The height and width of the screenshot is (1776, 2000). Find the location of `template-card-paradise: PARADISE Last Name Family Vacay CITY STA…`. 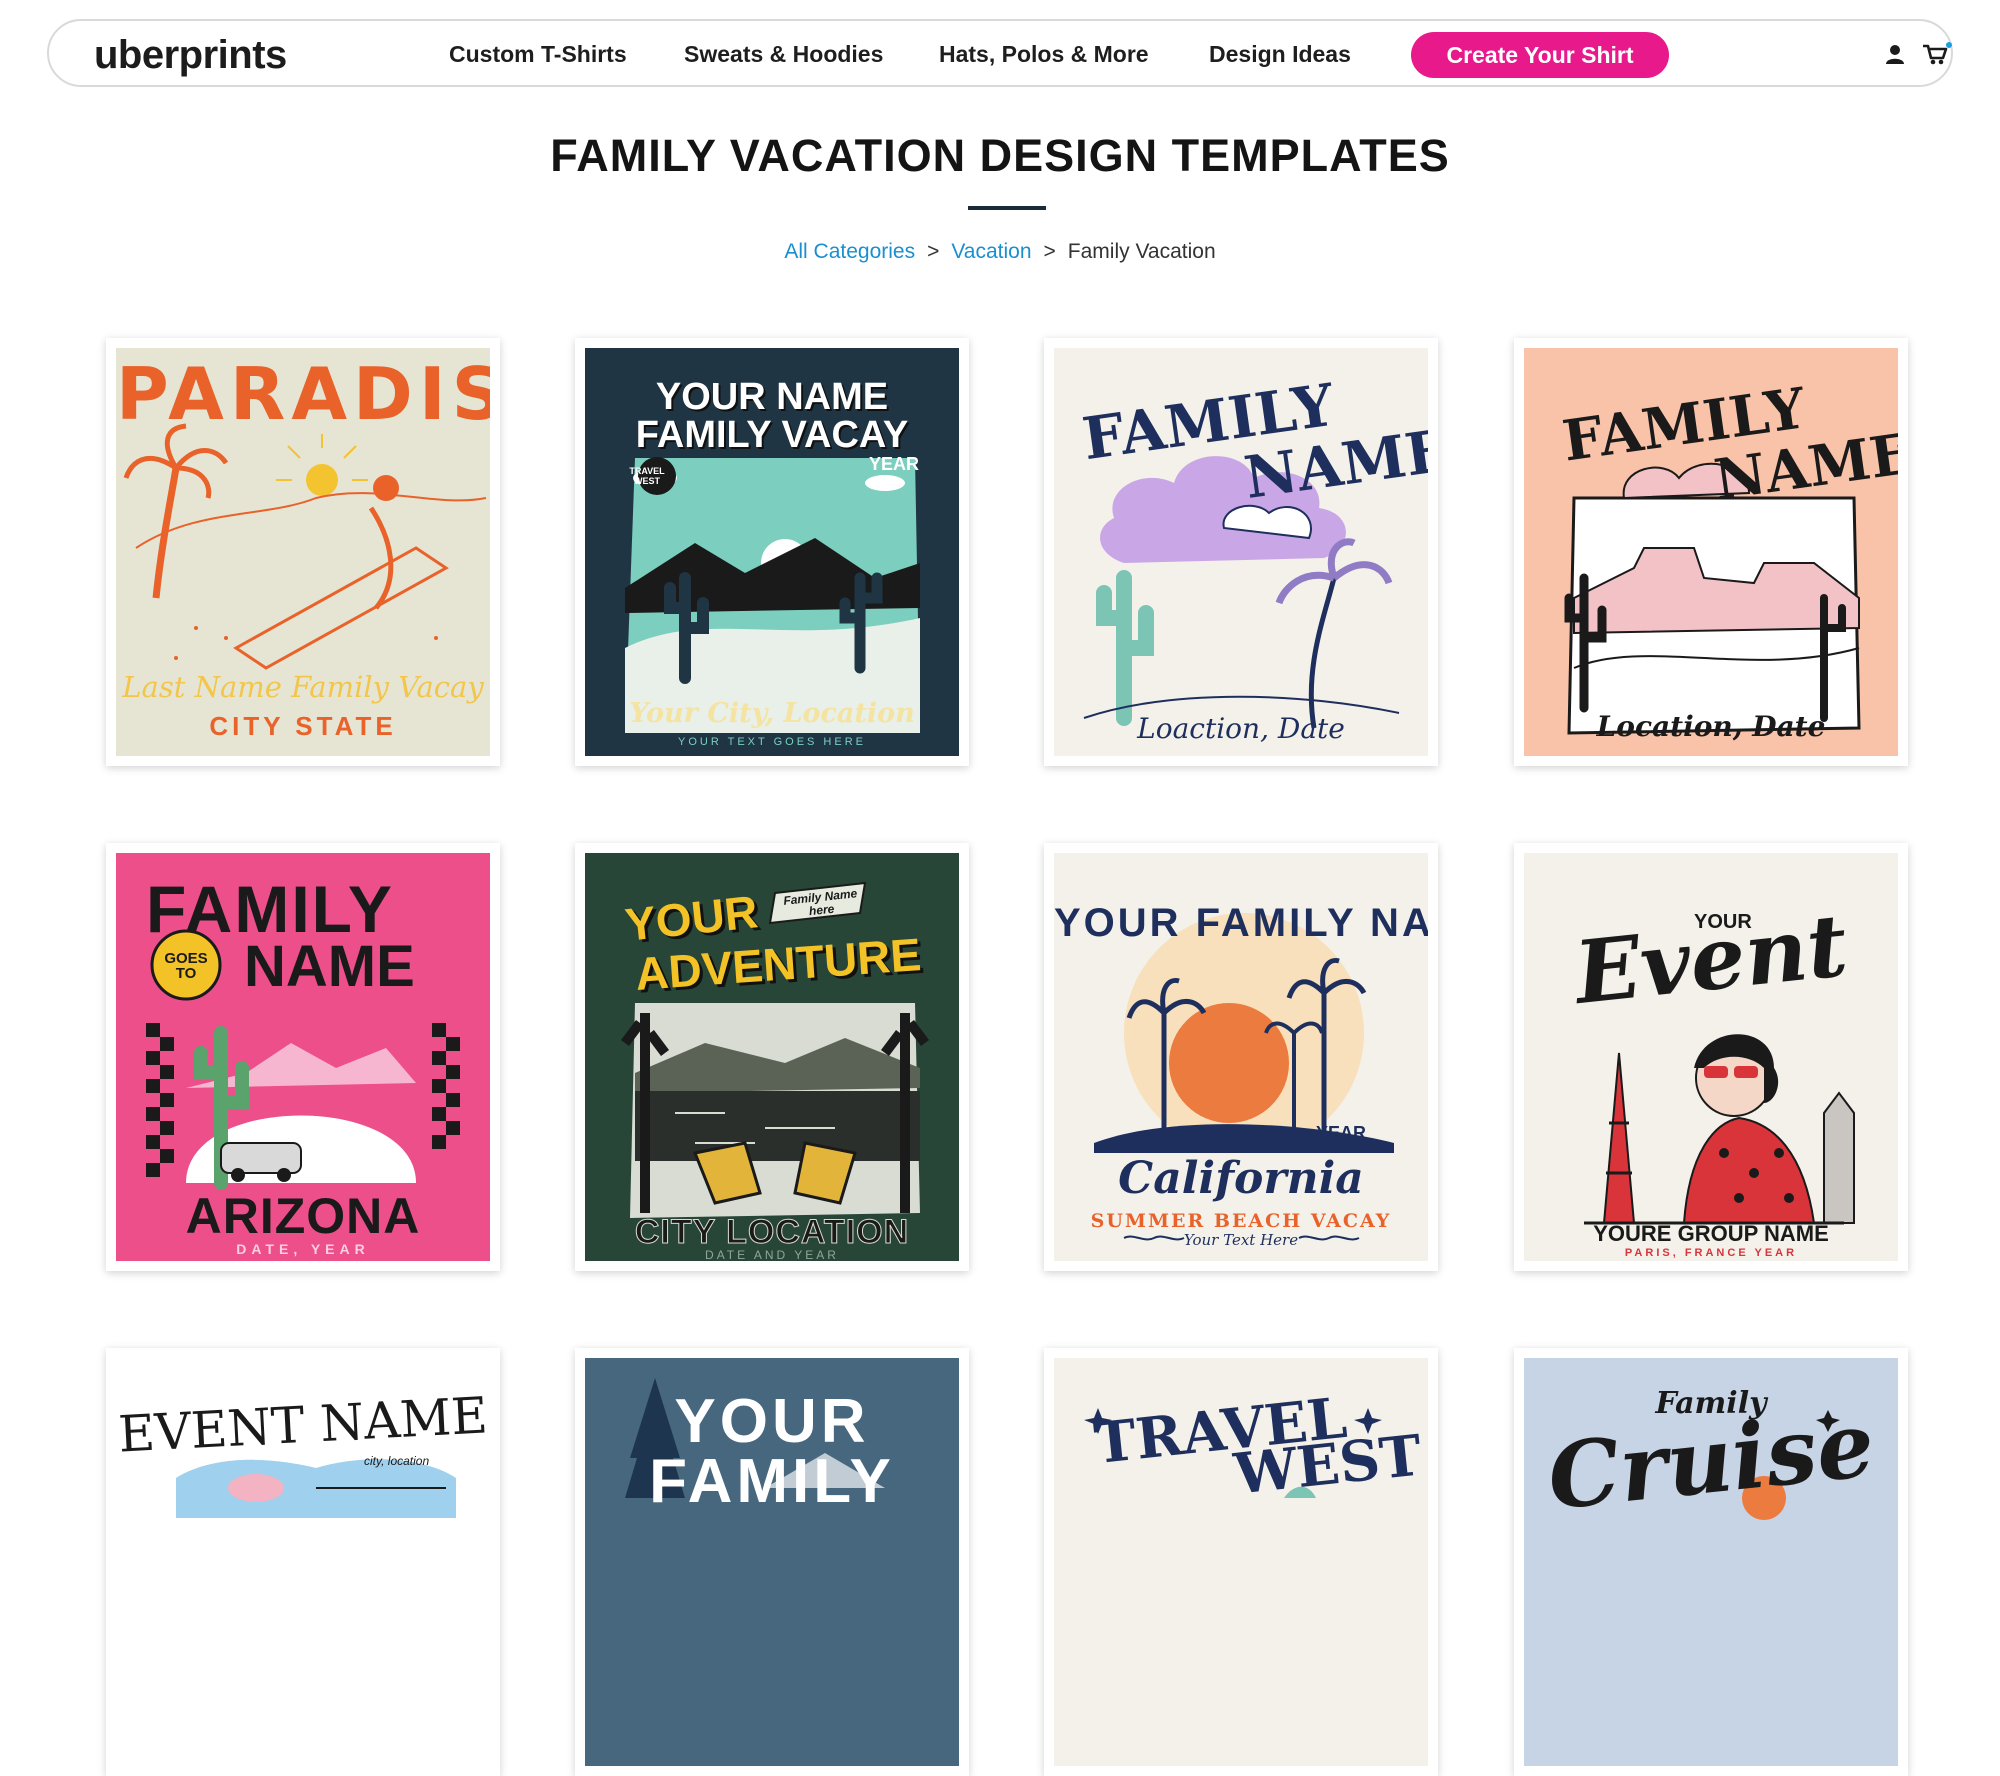

template-card-paradise: PARADISE Last Name Family Vacay CITY STA… is located at coordinates (303, 552).